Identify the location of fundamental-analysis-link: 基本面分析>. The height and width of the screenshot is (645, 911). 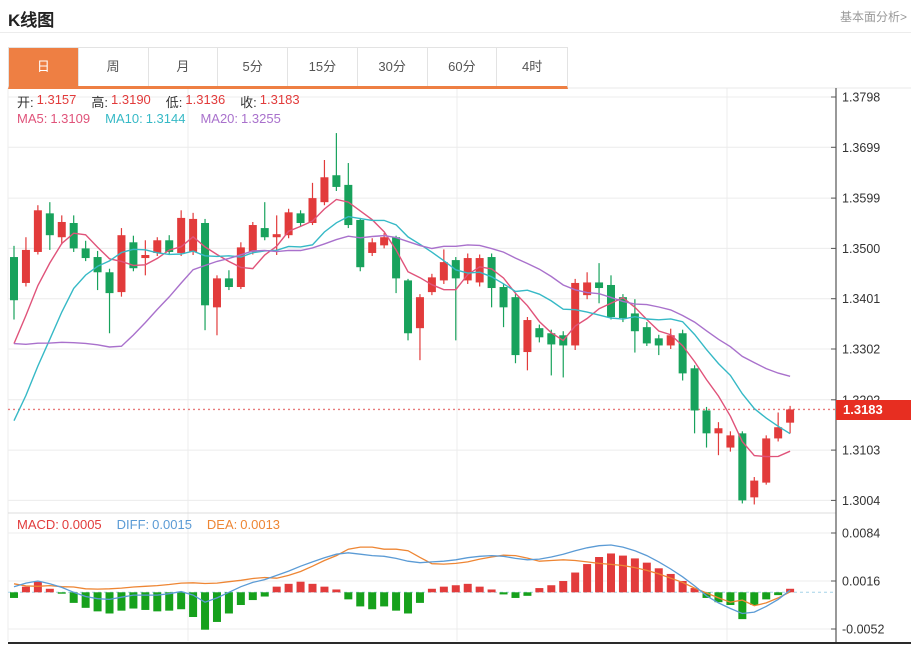
(873, 16).